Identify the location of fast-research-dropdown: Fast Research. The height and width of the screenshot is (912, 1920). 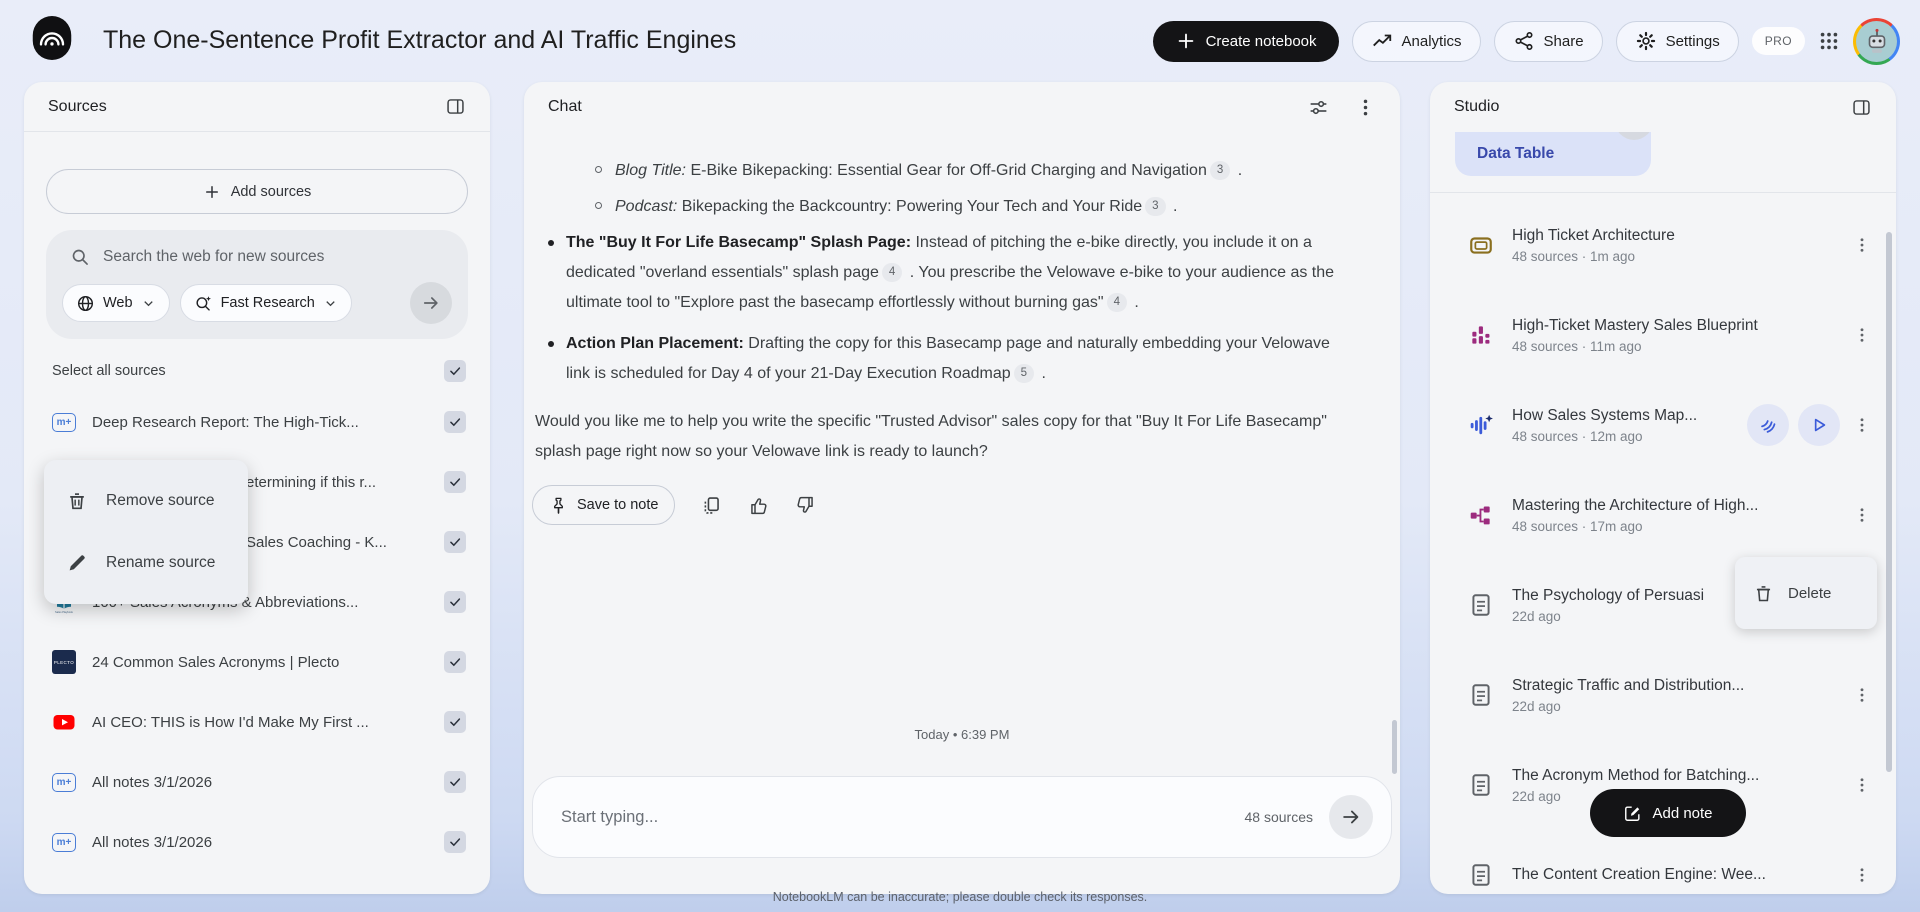
(265, 303).